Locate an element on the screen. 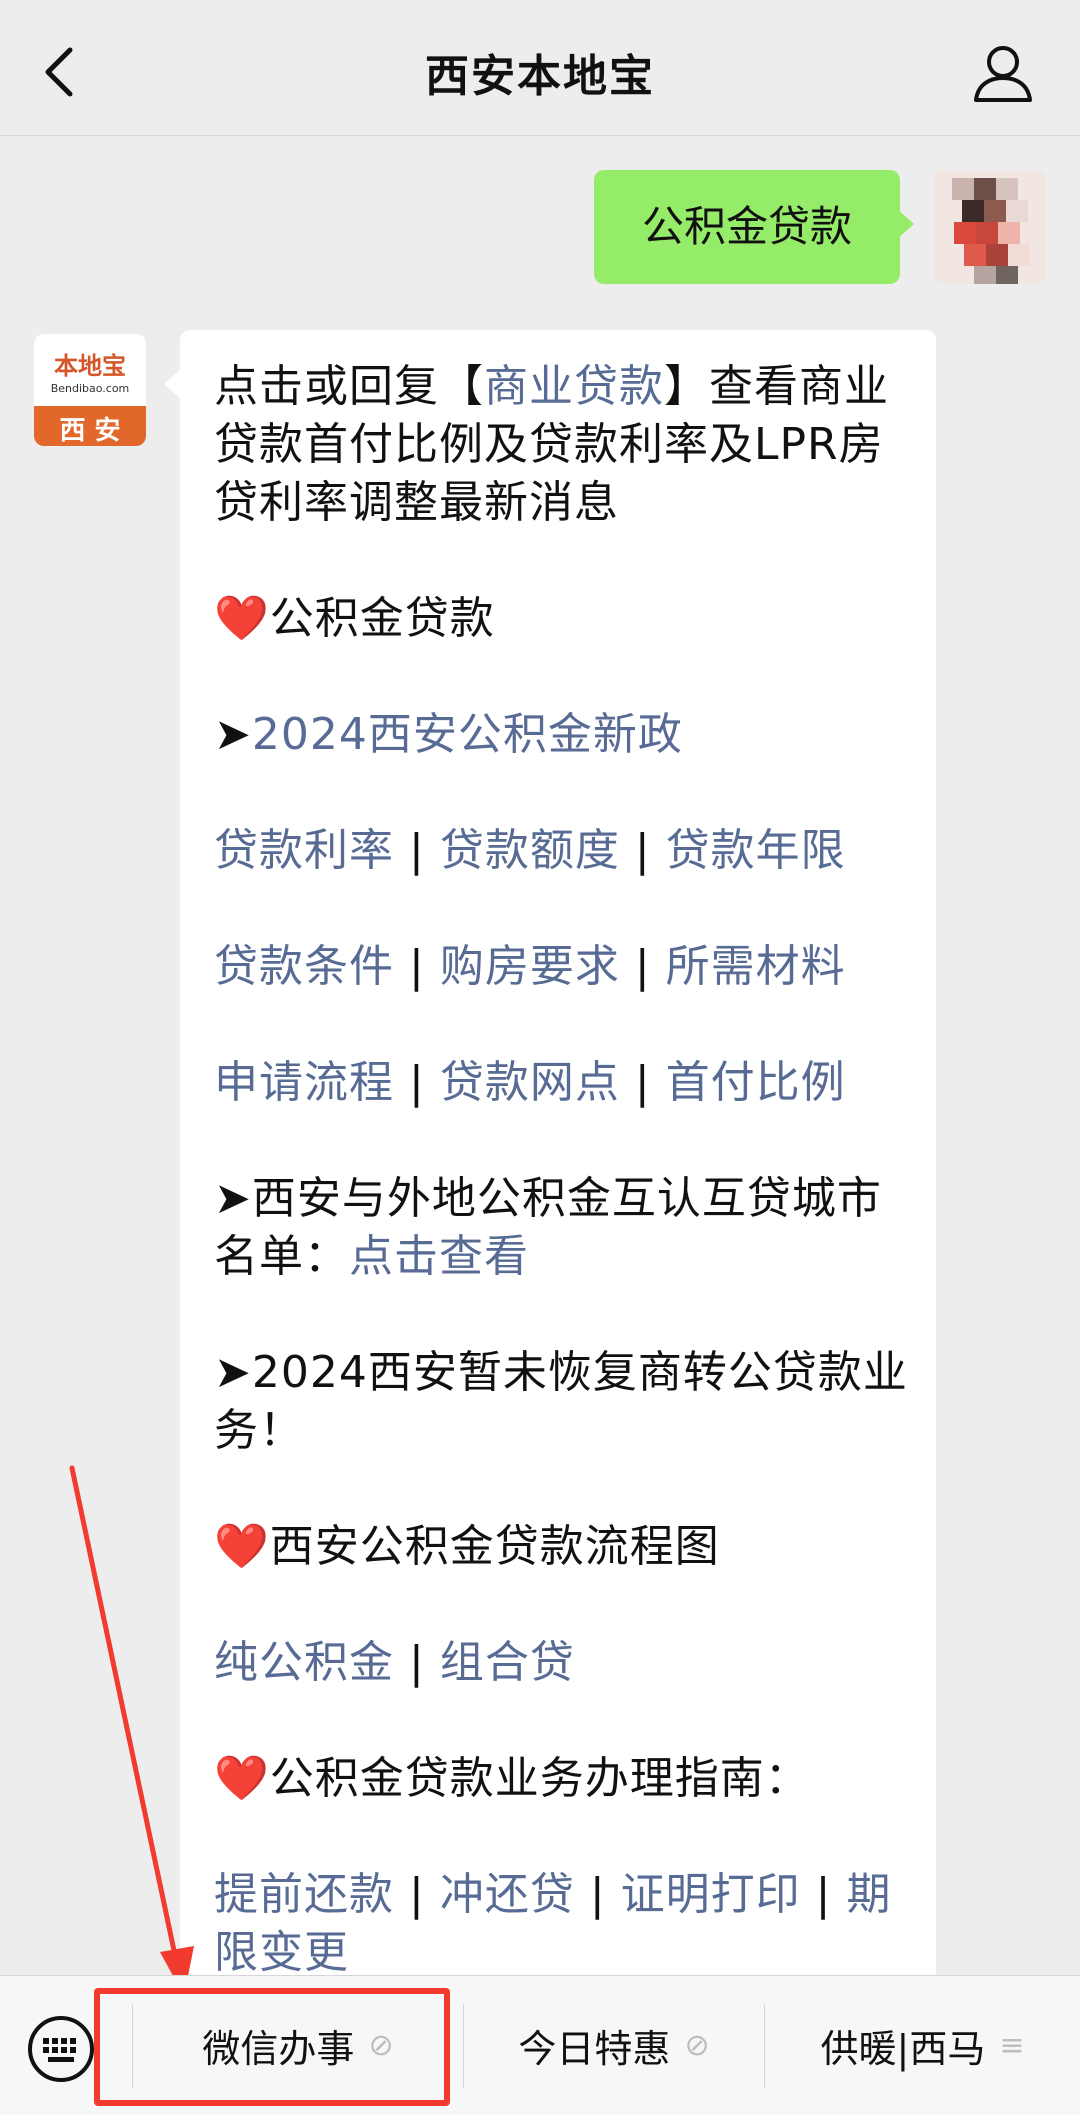  loan-rate-link: 贷款利率 is located at coordinates (304, 850).